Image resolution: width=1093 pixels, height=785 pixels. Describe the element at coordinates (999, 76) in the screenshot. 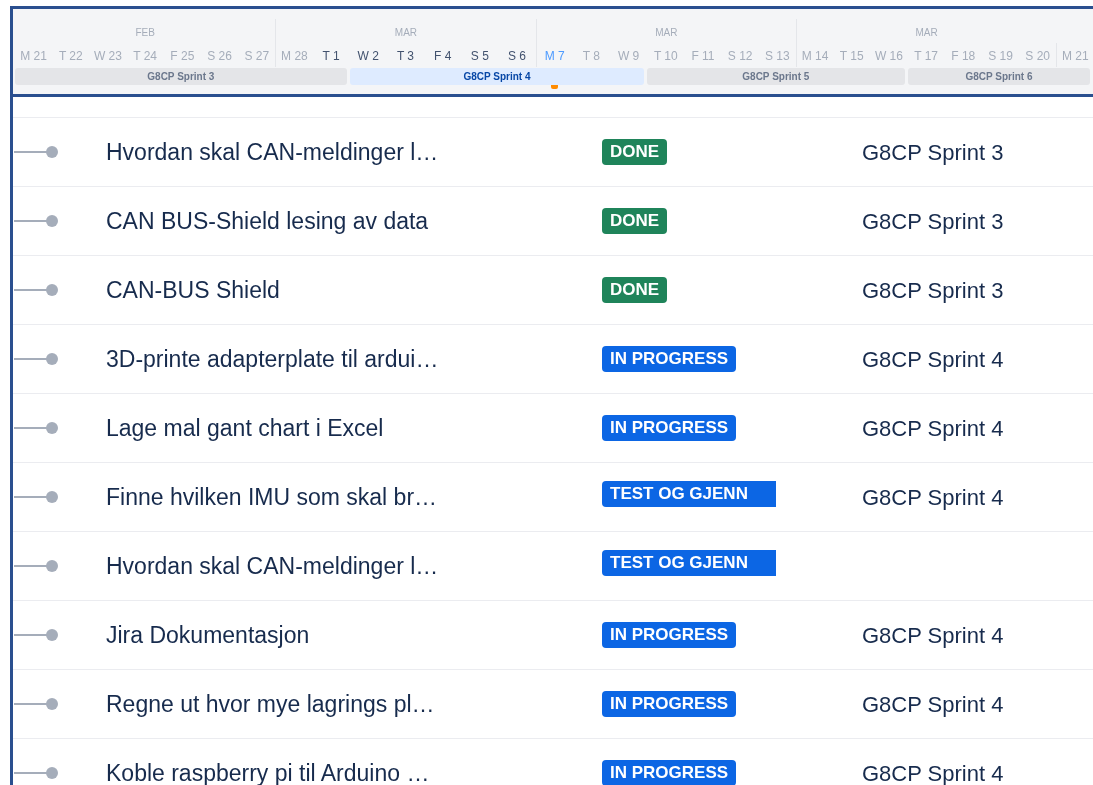

I see `sprint-bar: G8CP Sprint 6` at that location.